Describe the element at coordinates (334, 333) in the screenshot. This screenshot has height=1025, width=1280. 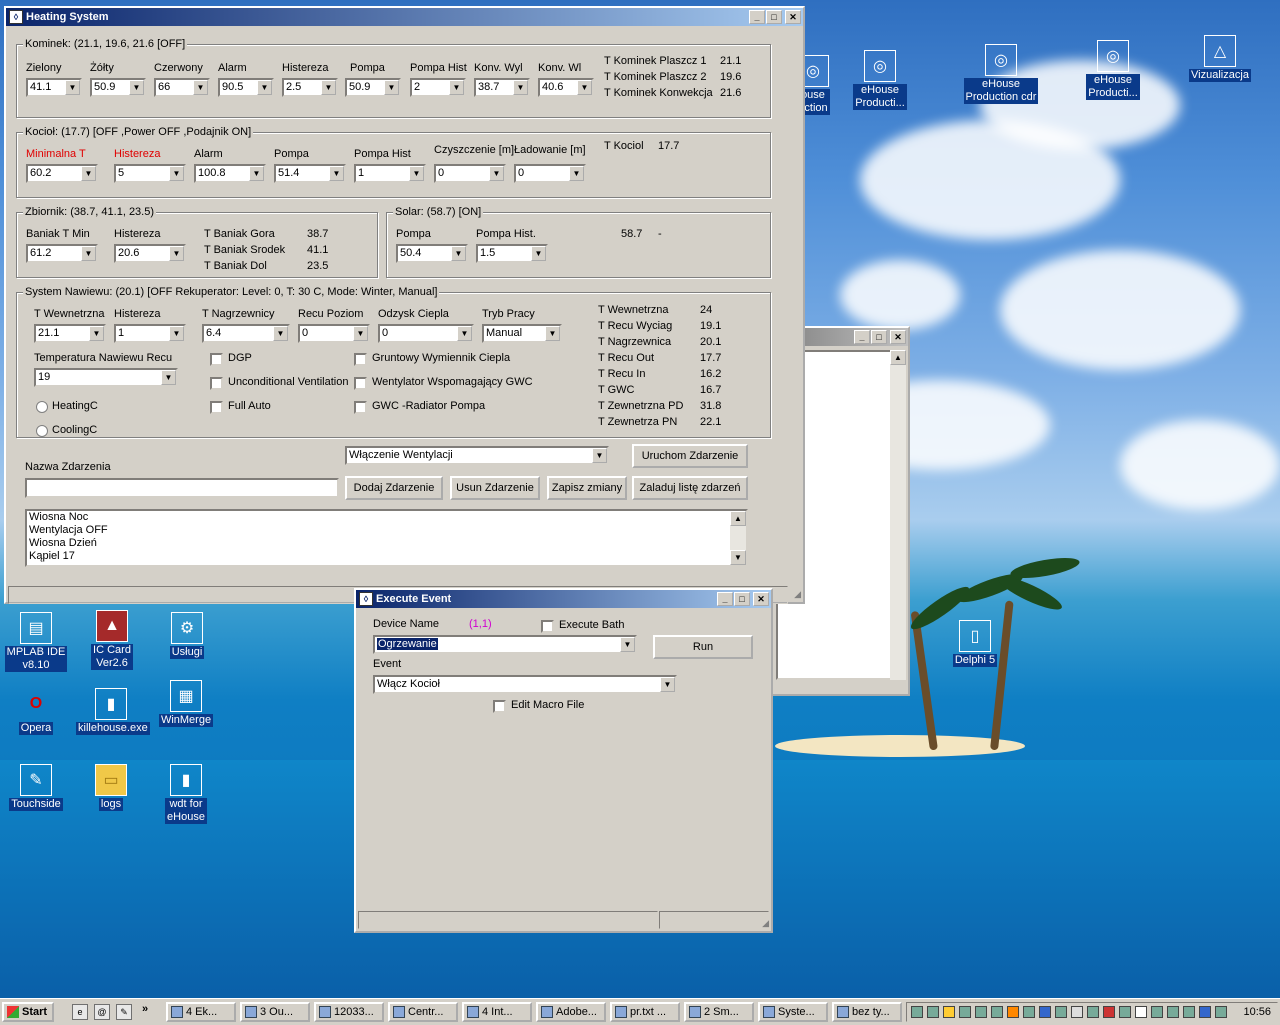
I see `recu-poziom-combo: 0 ▼` at that location.